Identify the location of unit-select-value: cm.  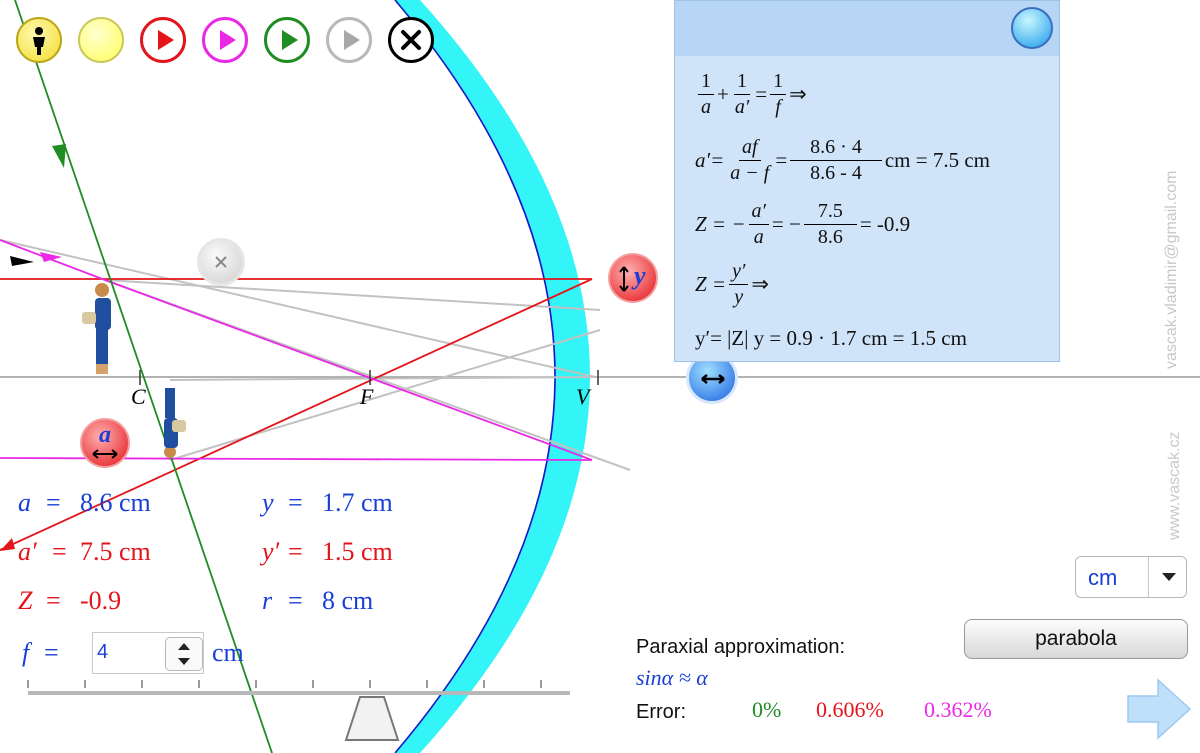
(1103, 577).